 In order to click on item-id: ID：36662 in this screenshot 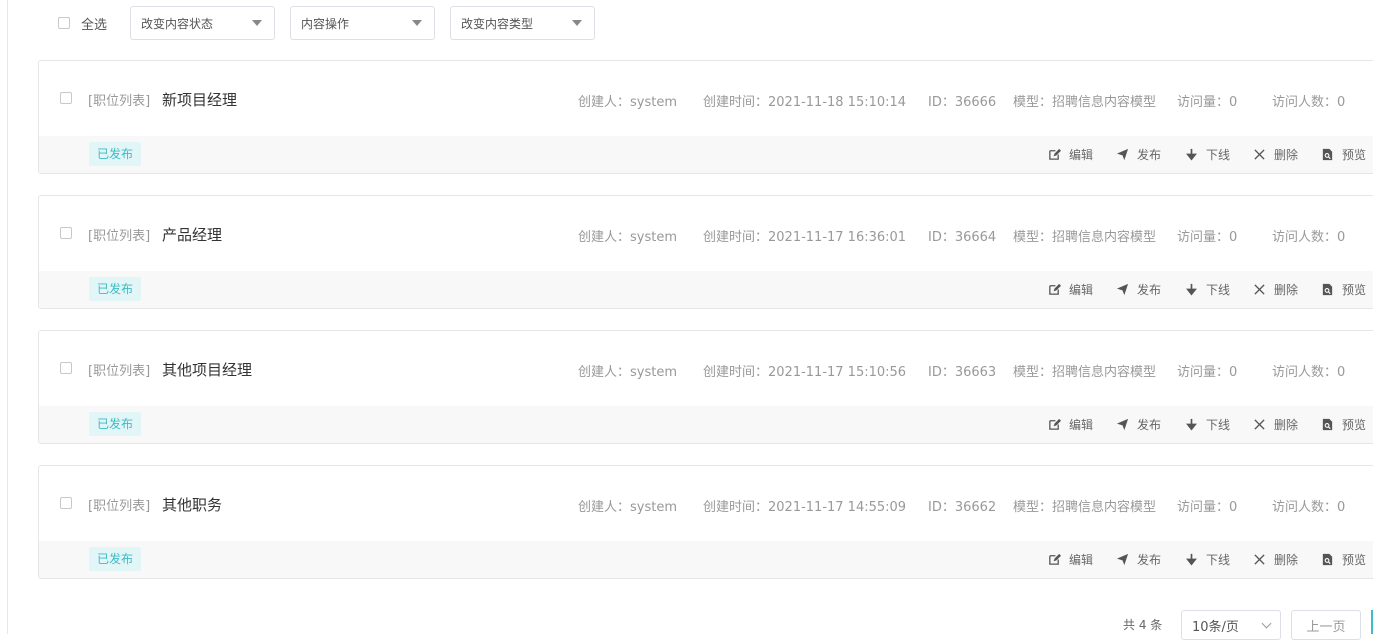, I will do `click(962, 507)`.